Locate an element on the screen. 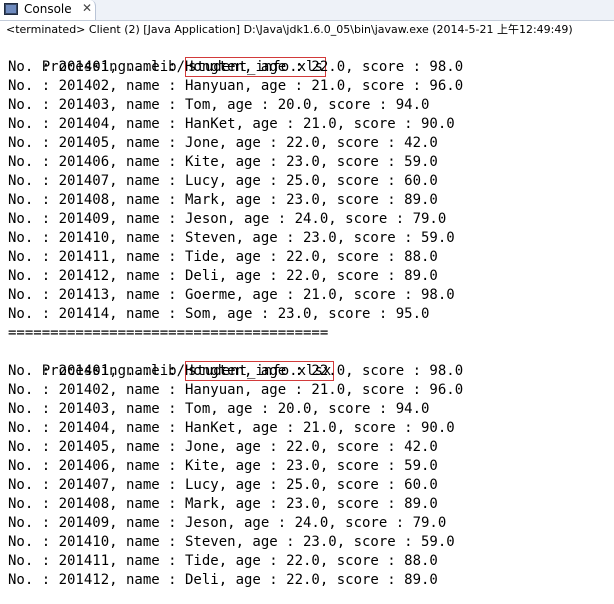 The height and width of the screenshot is (604, 614). processing-line: Processing...lib/student_info.xlsx is located at coordinates (171, 362).